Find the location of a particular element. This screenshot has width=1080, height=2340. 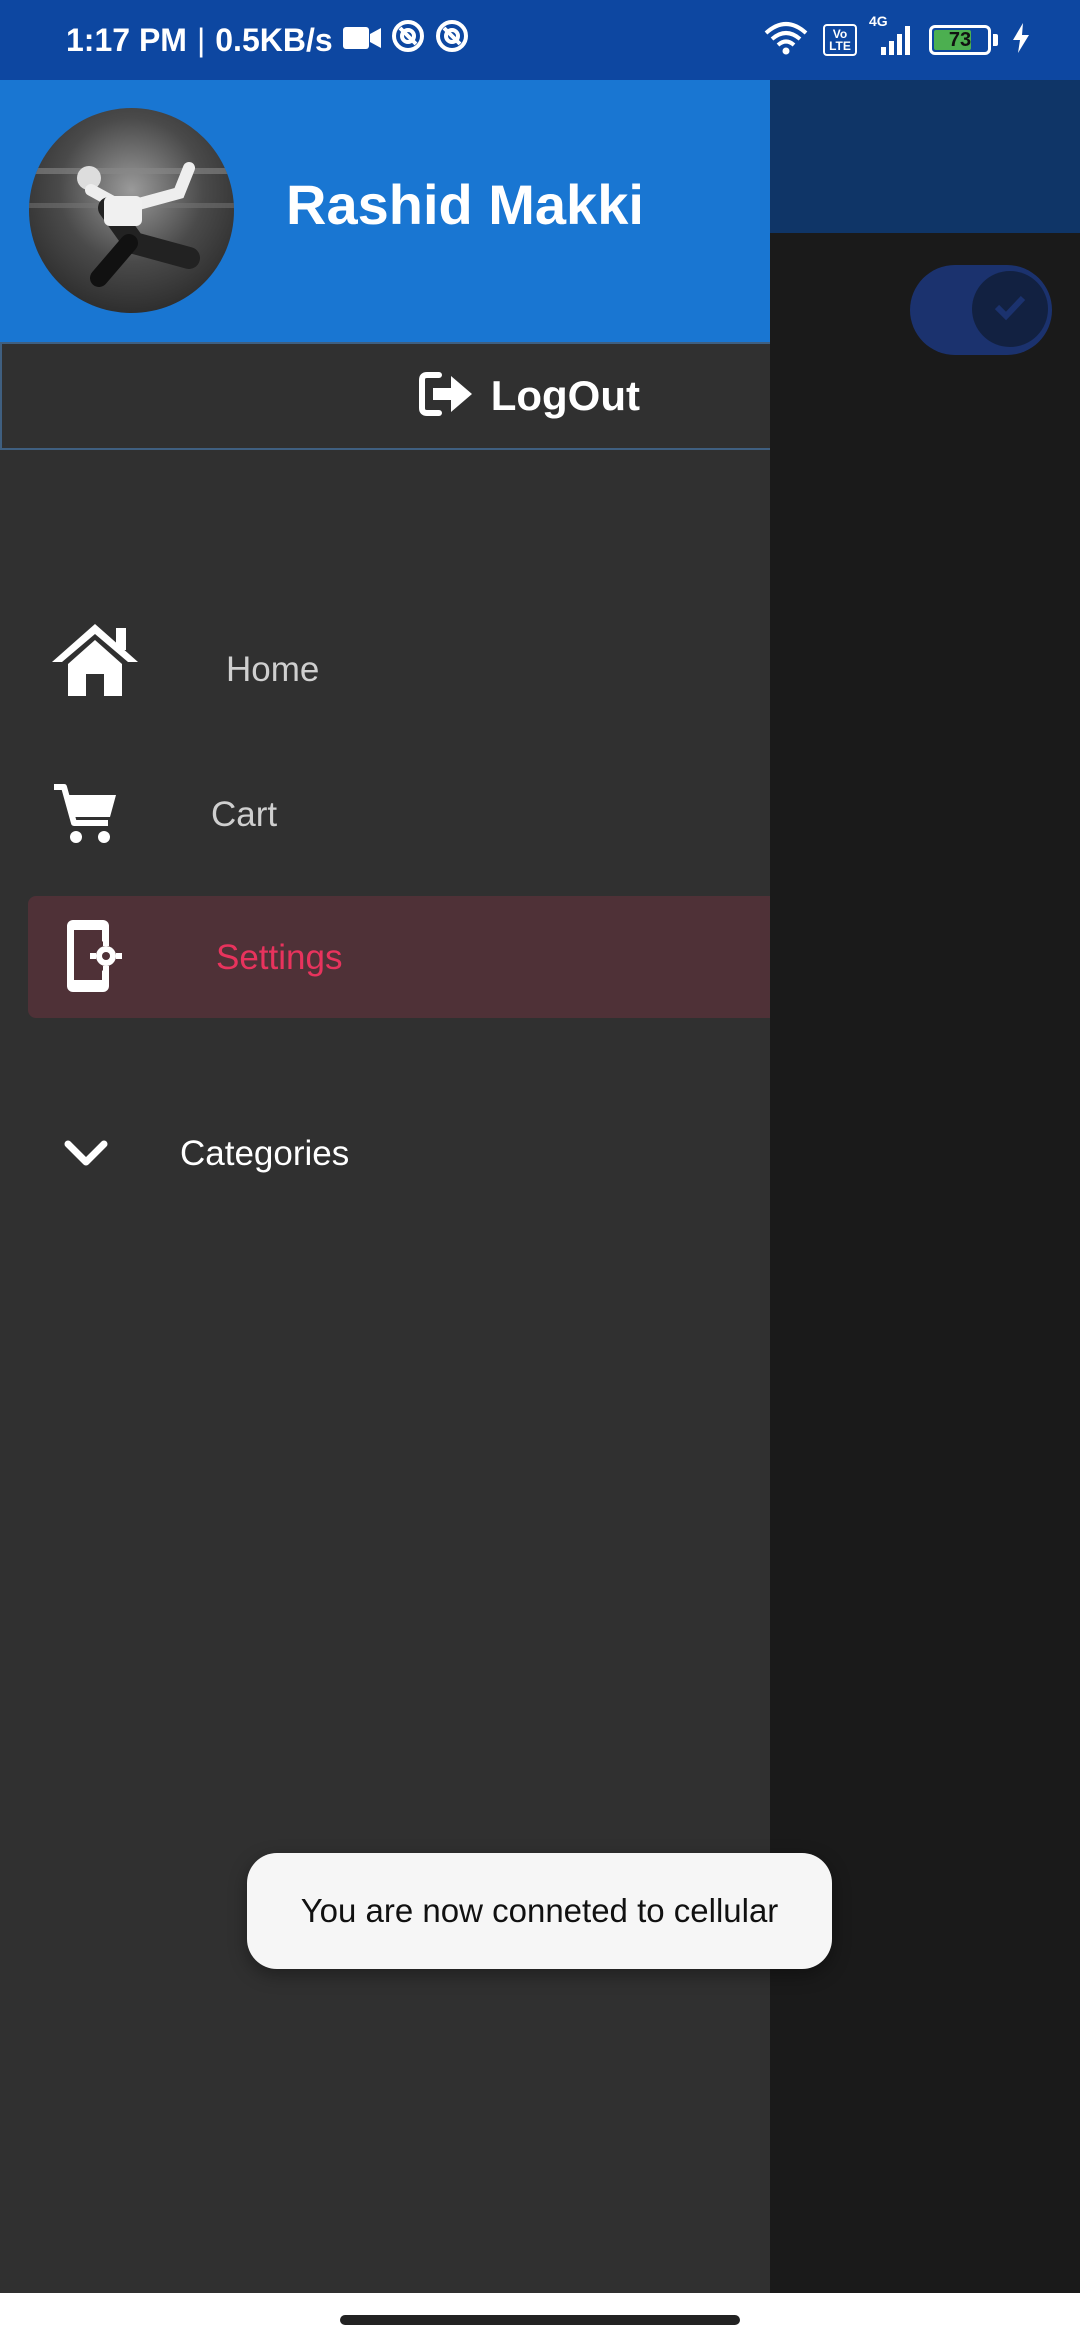

navigation-bar is located at coordinates (540, 2316).